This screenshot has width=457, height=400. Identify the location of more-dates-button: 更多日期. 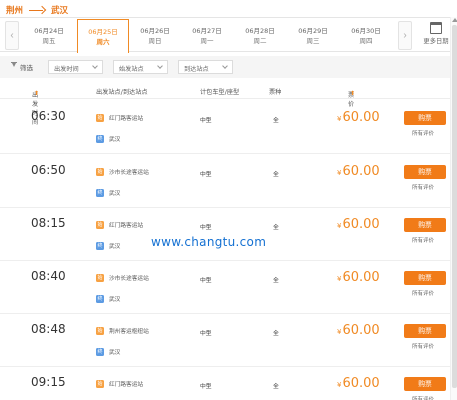
(436, 33).